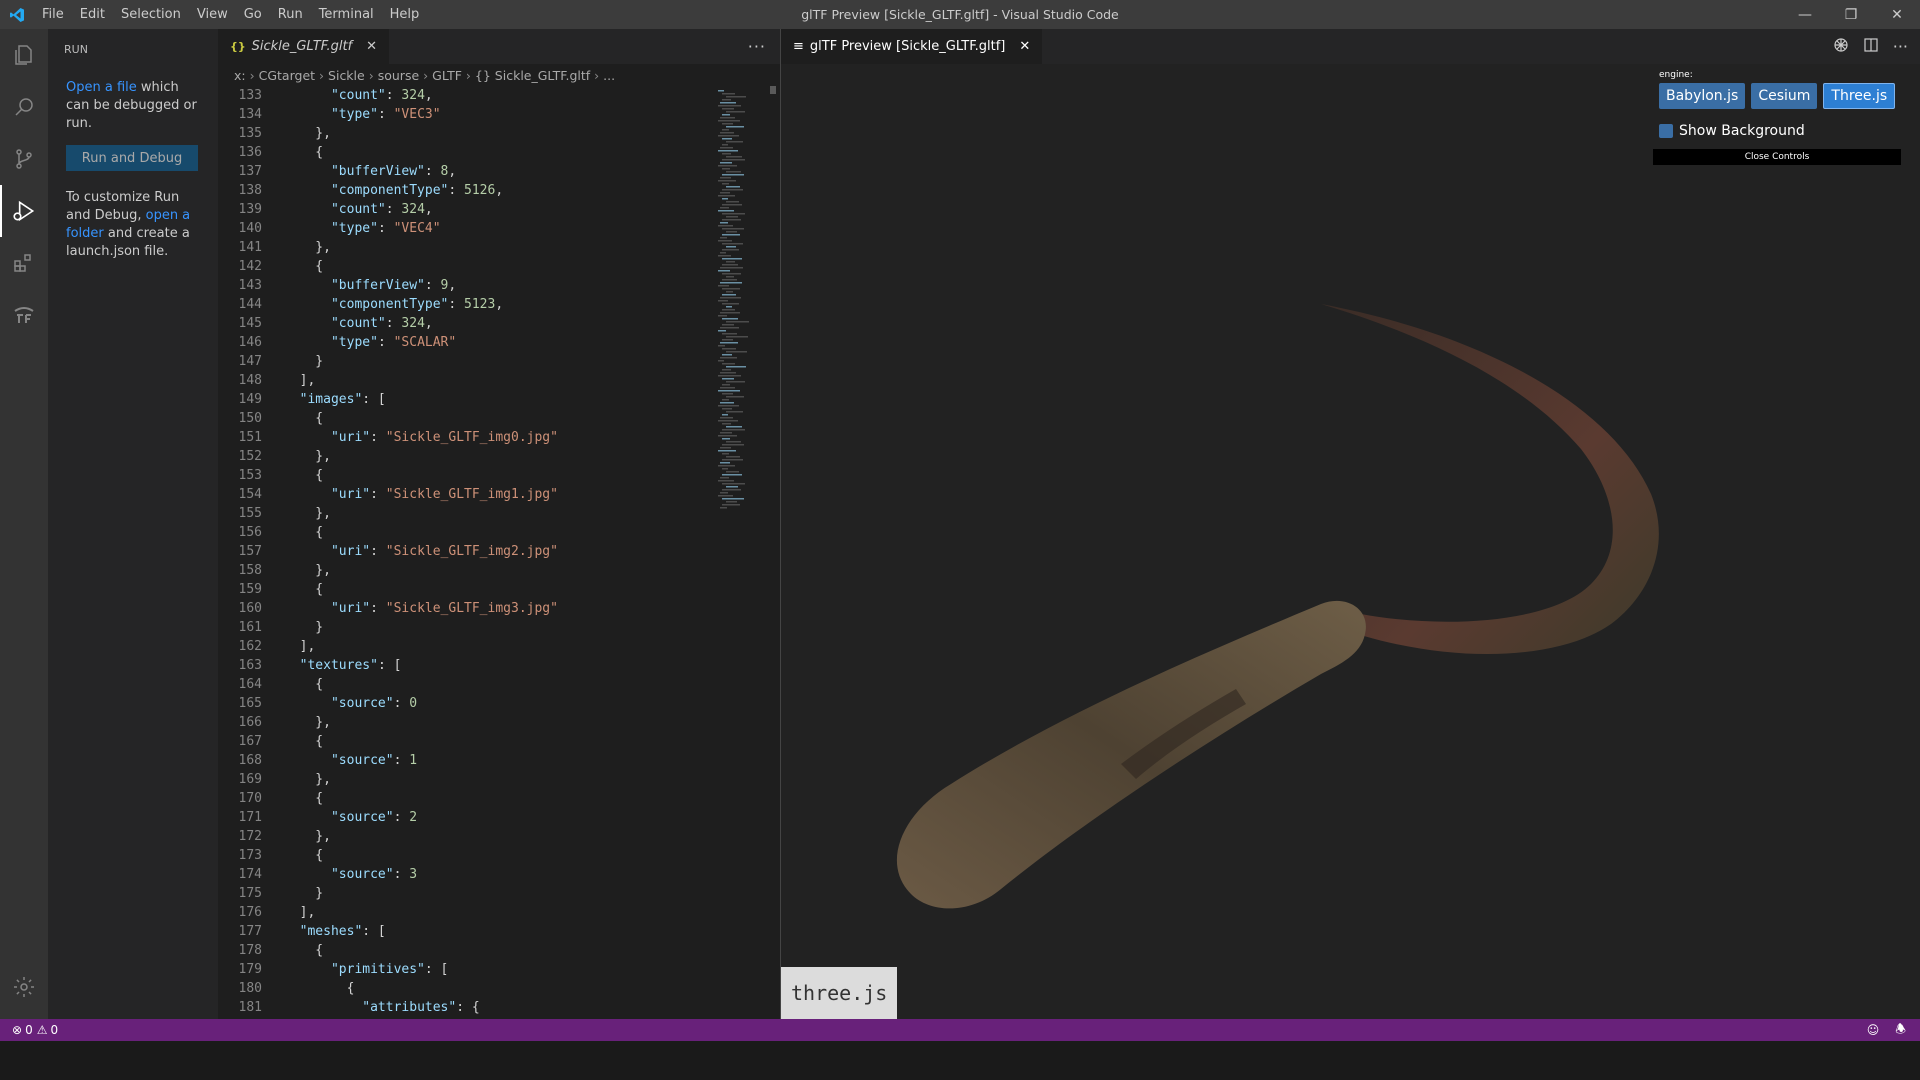 The width and height of the screenshot is (1920, 1080). Describe the element at coordinates (212, 14) in the screenshot. I see `menu-view: View` at that location.